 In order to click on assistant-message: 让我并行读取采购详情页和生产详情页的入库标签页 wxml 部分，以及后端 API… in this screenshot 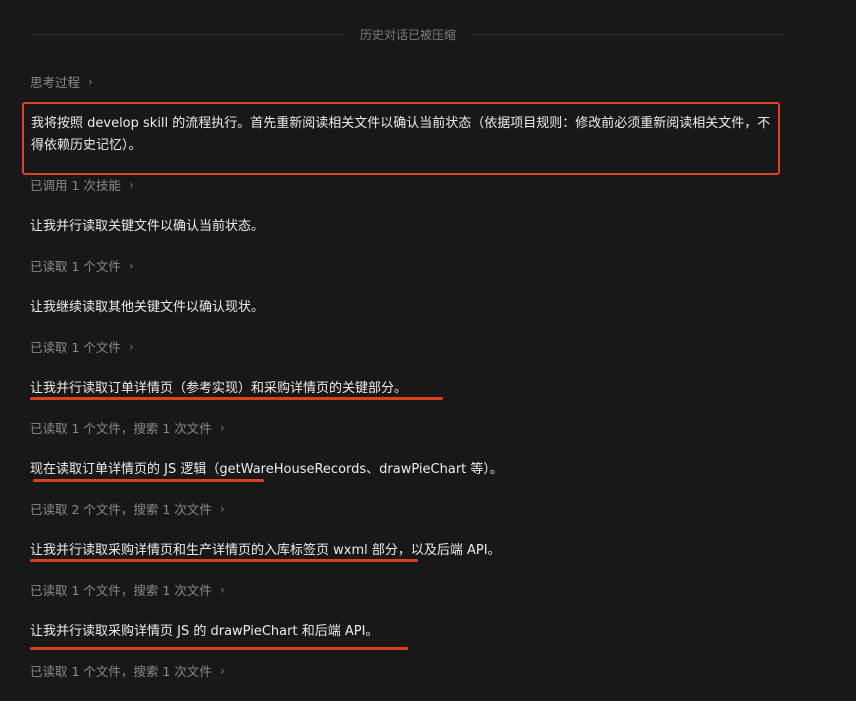, I will do `click(265, 550)`.